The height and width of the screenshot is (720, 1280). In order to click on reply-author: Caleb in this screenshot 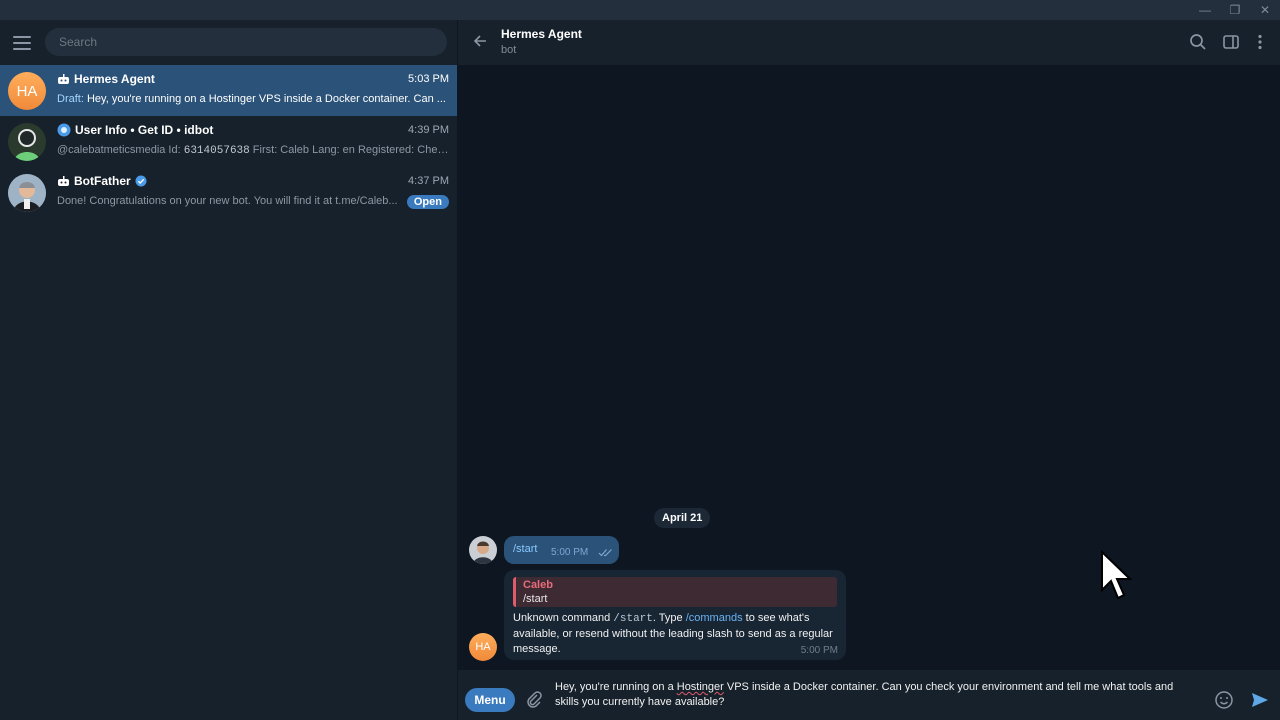, I will do `click(538, 585)`.